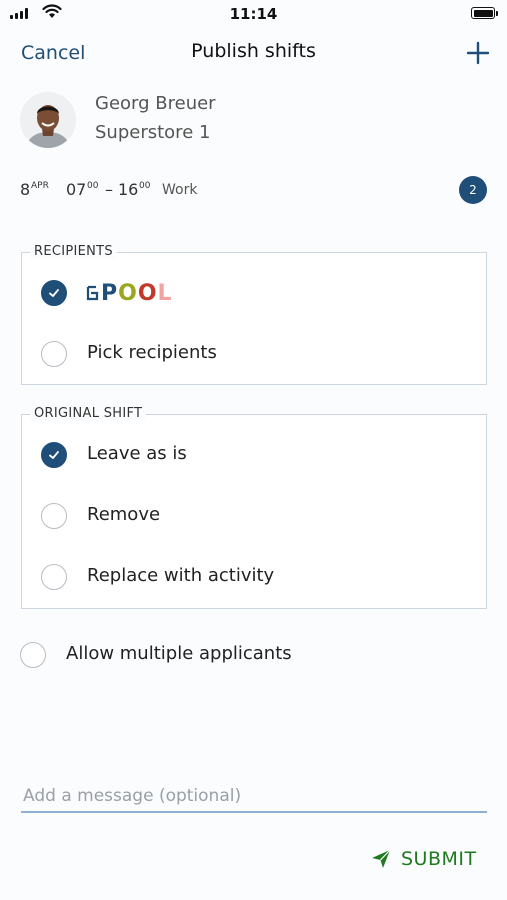  What do you see at coordinates (473, 190) in the screenshot?
I see `shift-count-badge: 2` at bounding box center [473, 190].